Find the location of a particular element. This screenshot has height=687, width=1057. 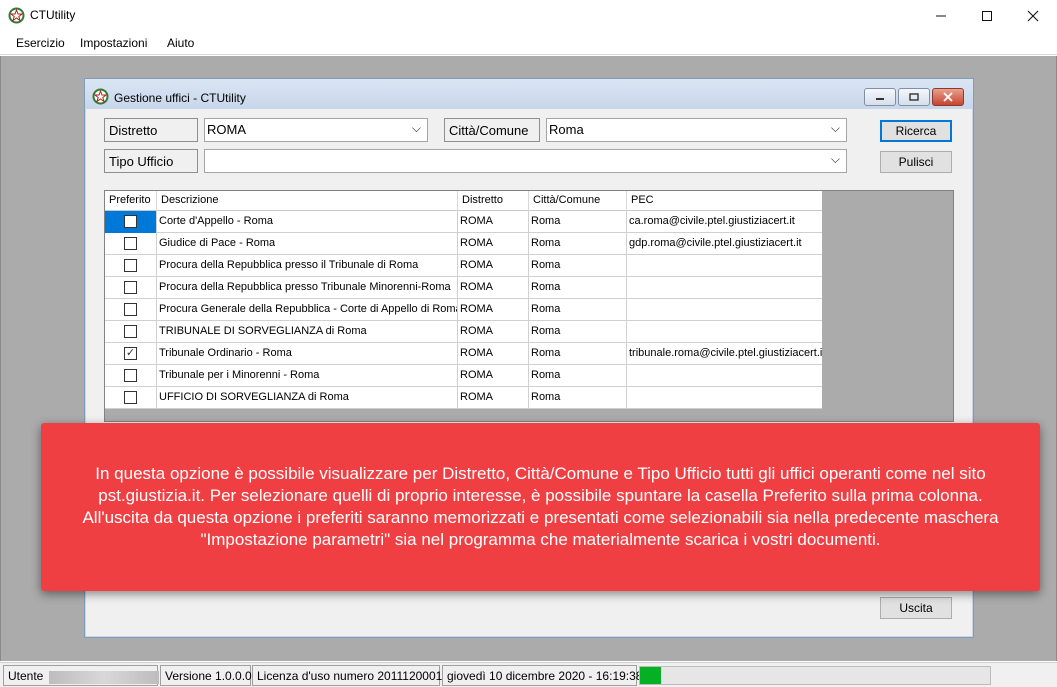

column-header-pec: PEC is located at coordinates (724, 201).